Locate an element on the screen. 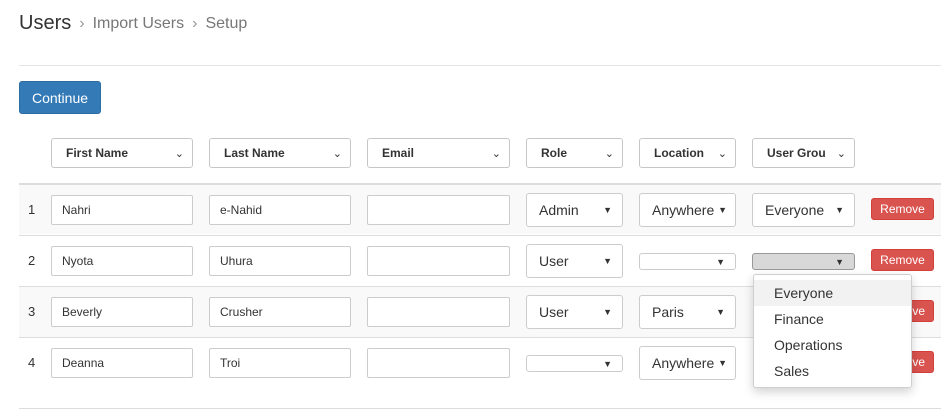  column-select-label: User Grou is located at coordinates (796, 153).